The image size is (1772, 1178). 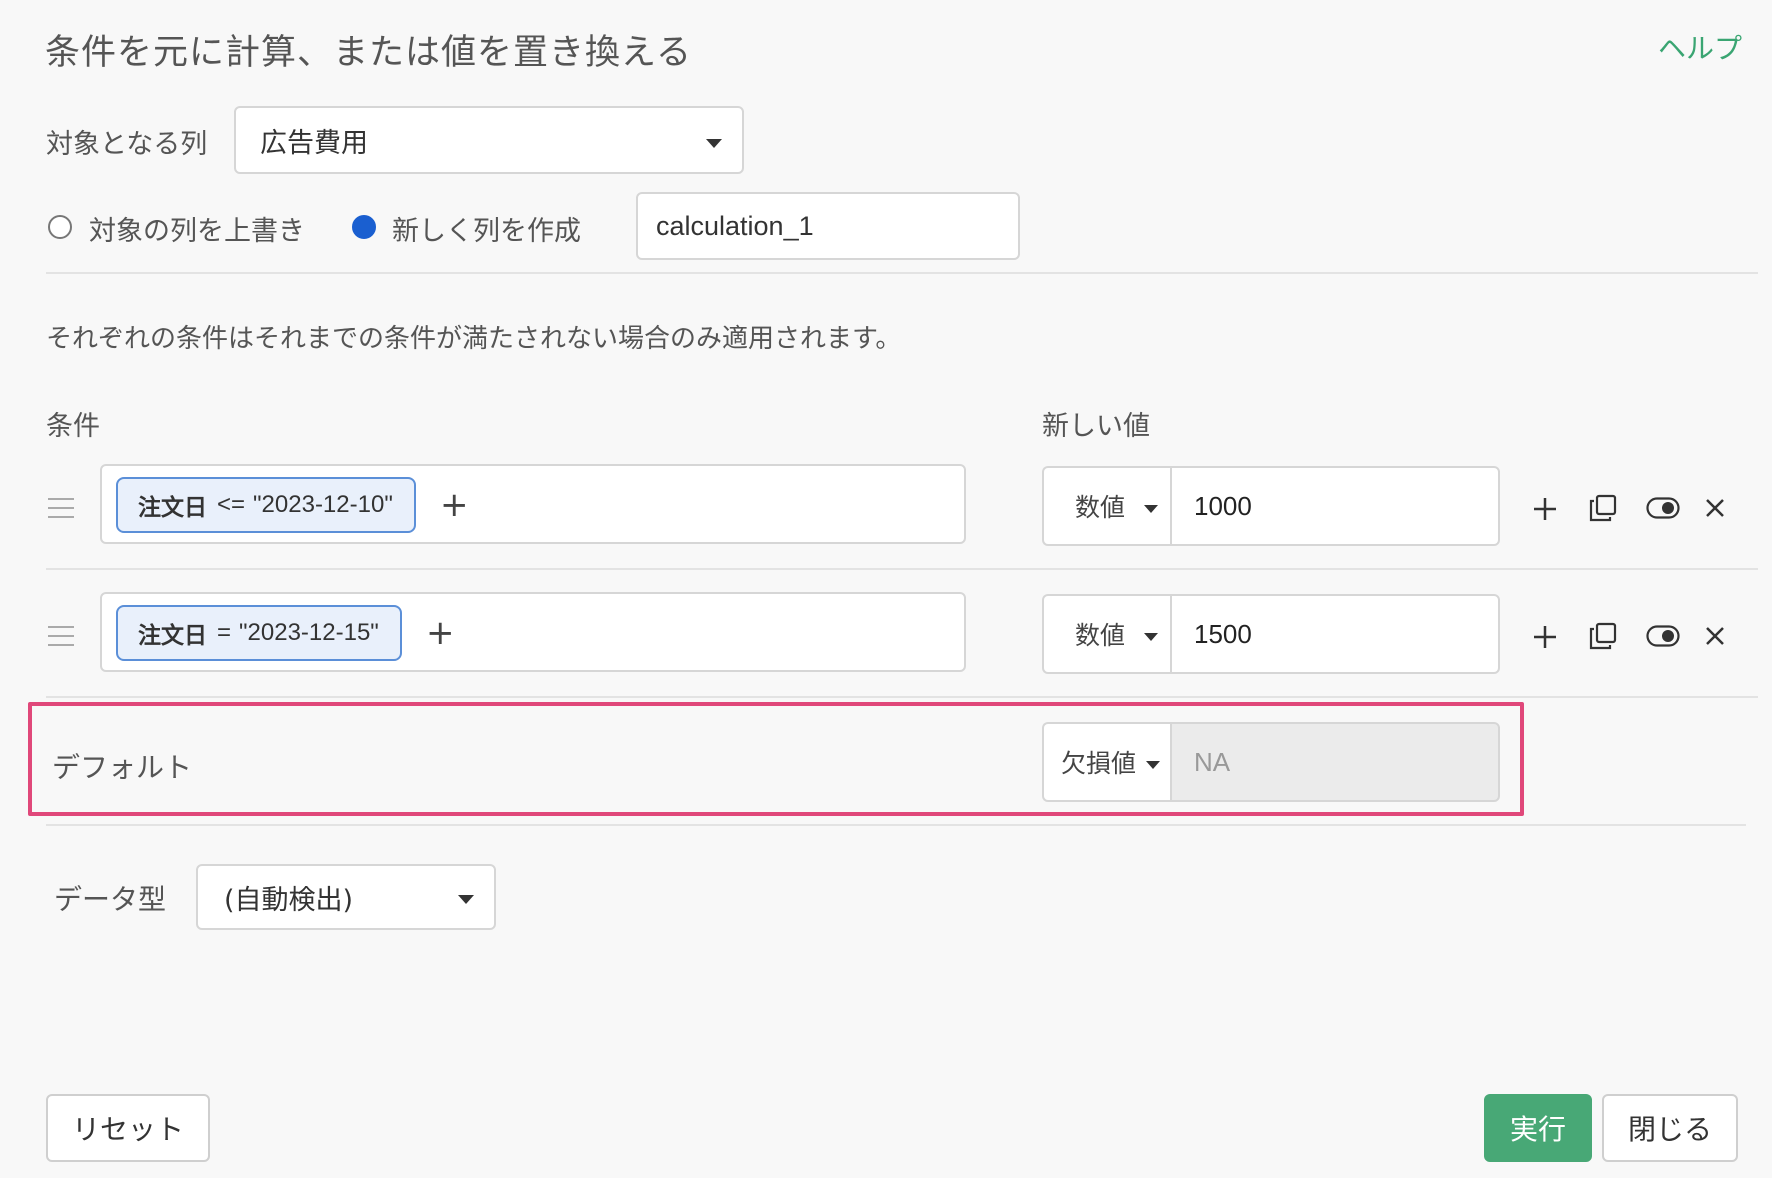 What do you see at coordinates (1096, 426) in the screenshot?
I see `new-value-header: 新しい値` at bounding box center [1096, 426].